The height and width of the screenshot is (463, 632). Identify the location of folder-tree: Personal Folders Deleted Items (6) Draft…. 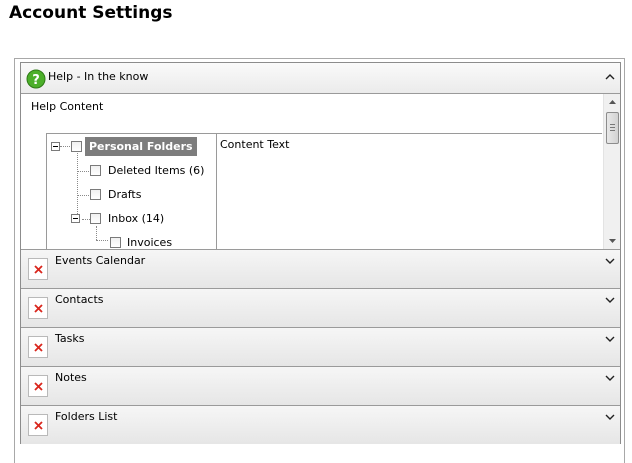
(131, 191).